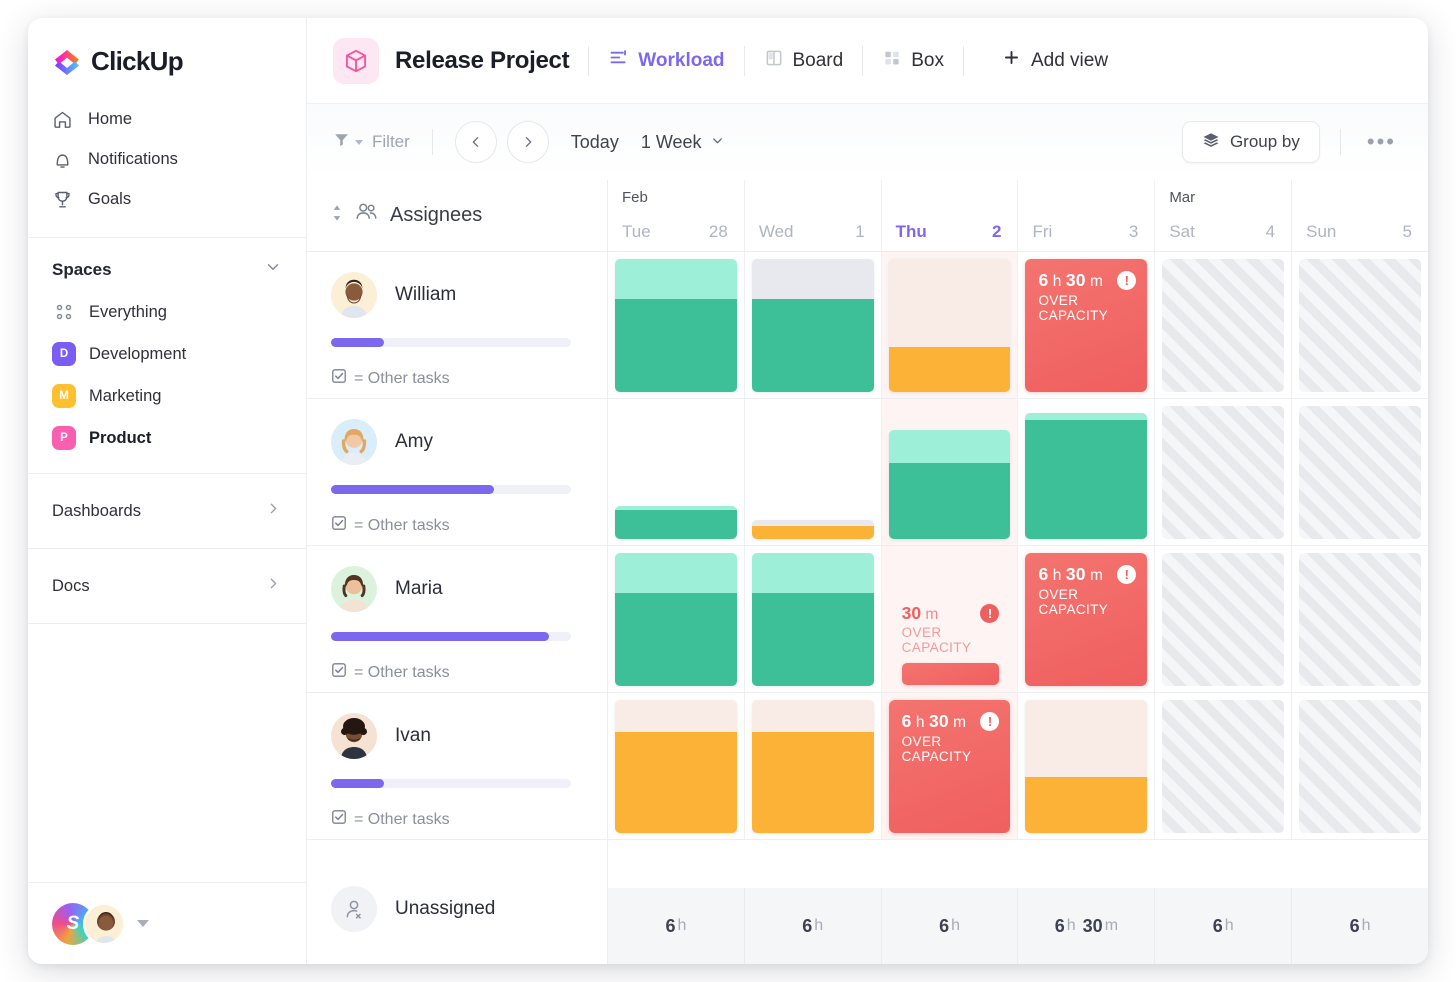  Describe the element at coordinates (457, 619) in the screenshot. I see `assignee-row-maria: Maria = Other tasks` at that location.